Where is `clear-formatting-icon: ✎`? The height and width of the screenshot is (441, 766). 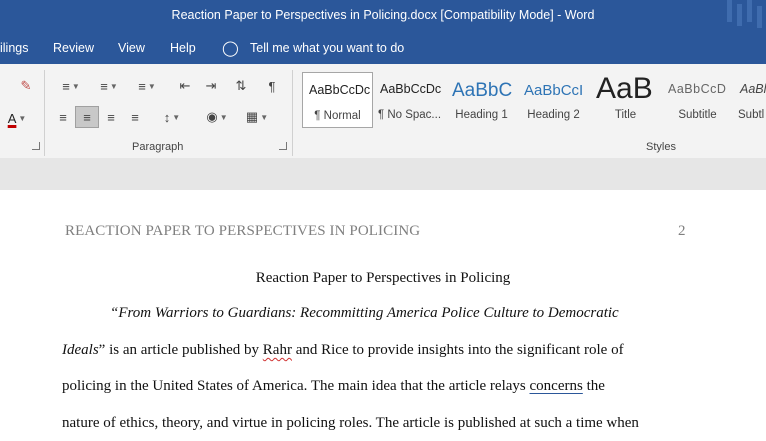
clear-formatting-icon: ✎ is located at coordinates (26, 86).